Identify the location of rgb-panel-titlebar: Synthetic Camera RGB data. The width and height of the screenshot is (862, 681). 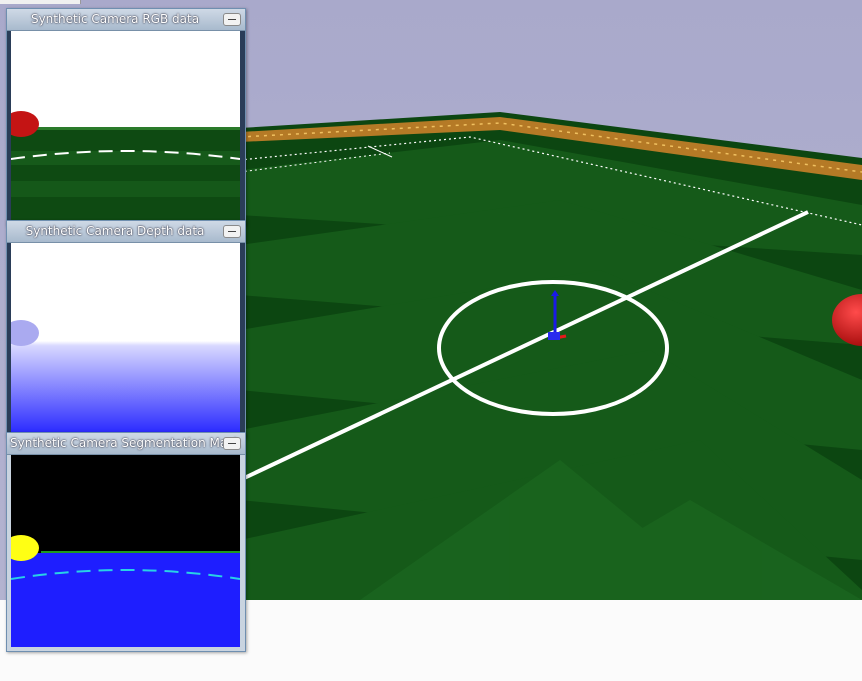
(126, 20).